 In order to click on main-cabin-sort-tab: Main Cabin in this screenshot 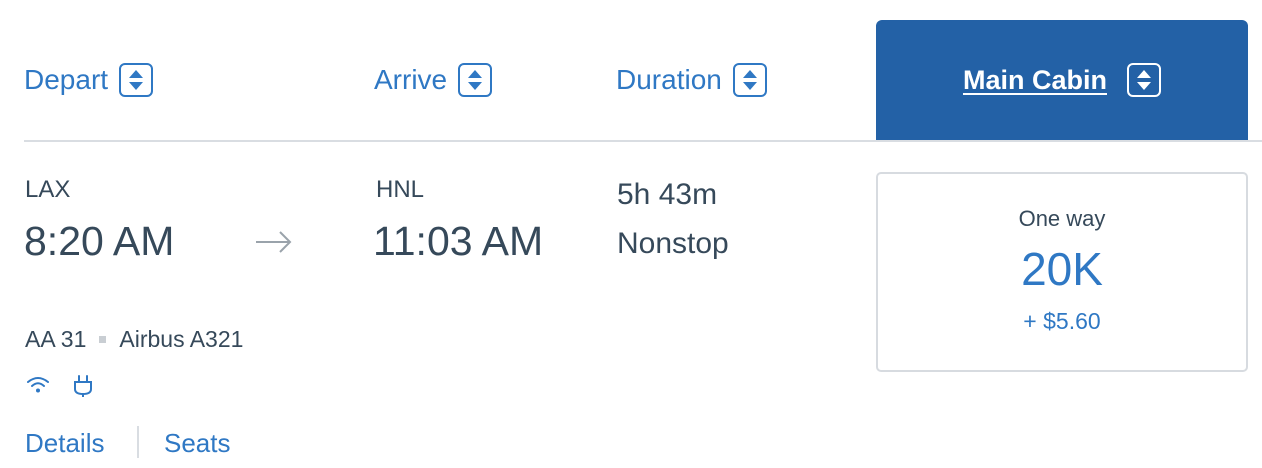, I will do `click(1062, 80)`.